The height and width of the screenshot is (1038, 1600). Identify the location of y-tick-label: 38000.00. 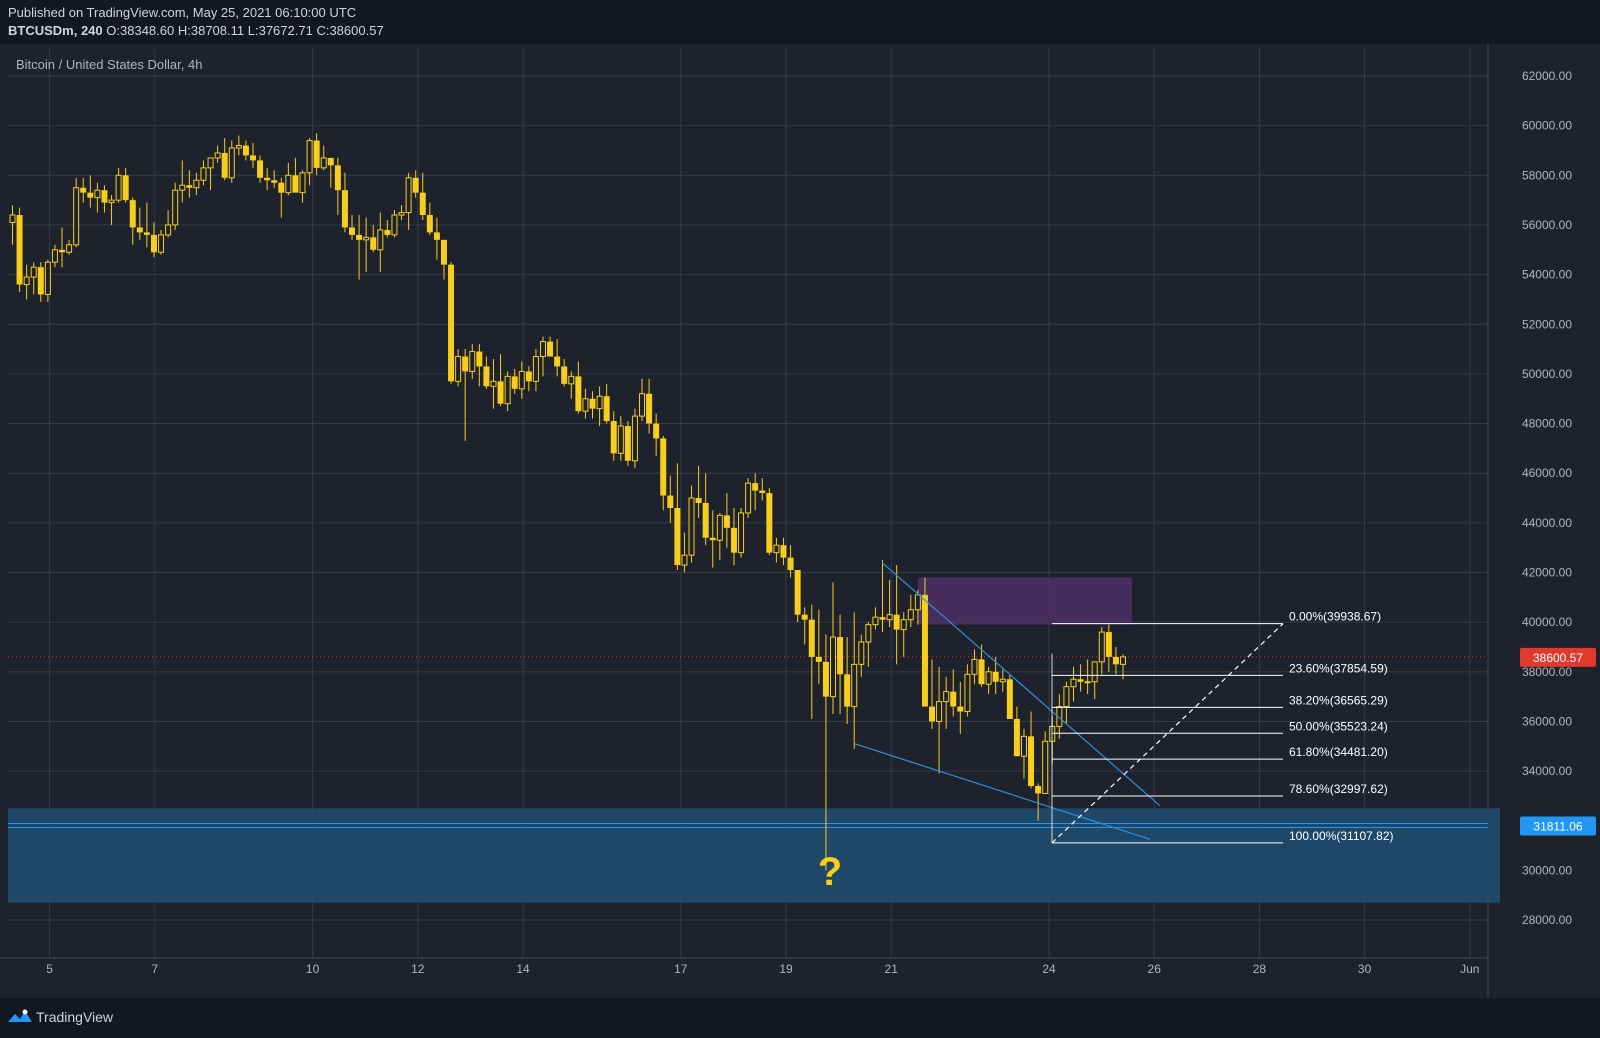
(1547, 672).